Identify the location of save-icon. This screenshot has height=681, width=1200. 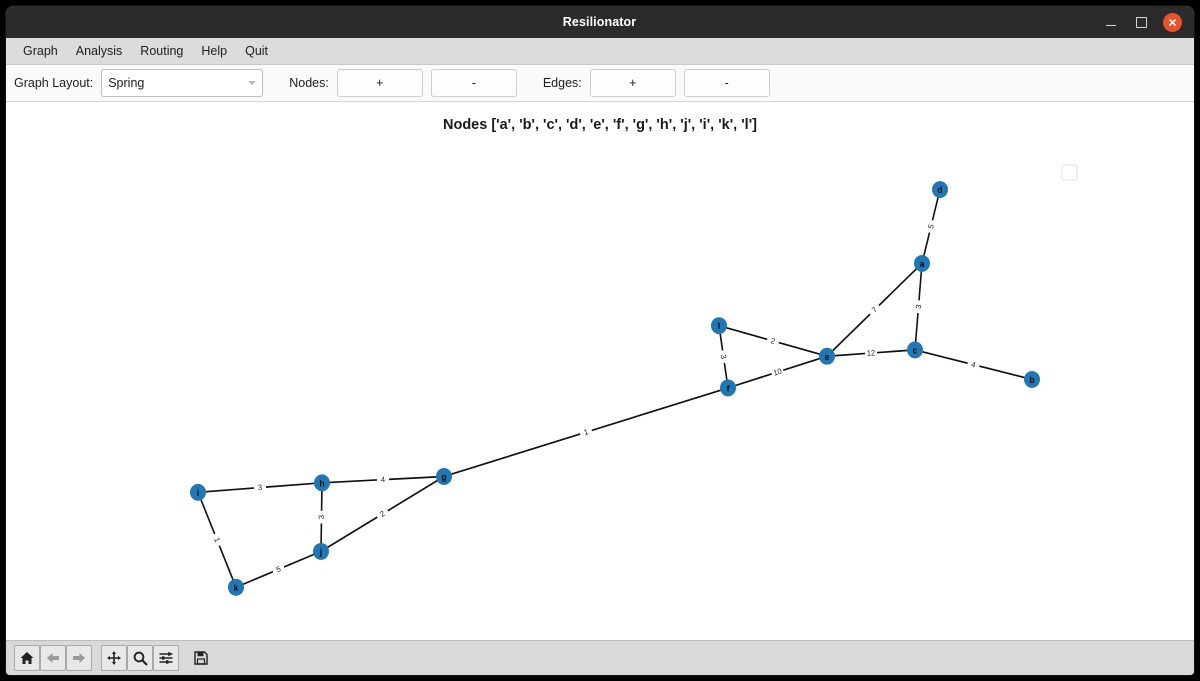
(201, 658).